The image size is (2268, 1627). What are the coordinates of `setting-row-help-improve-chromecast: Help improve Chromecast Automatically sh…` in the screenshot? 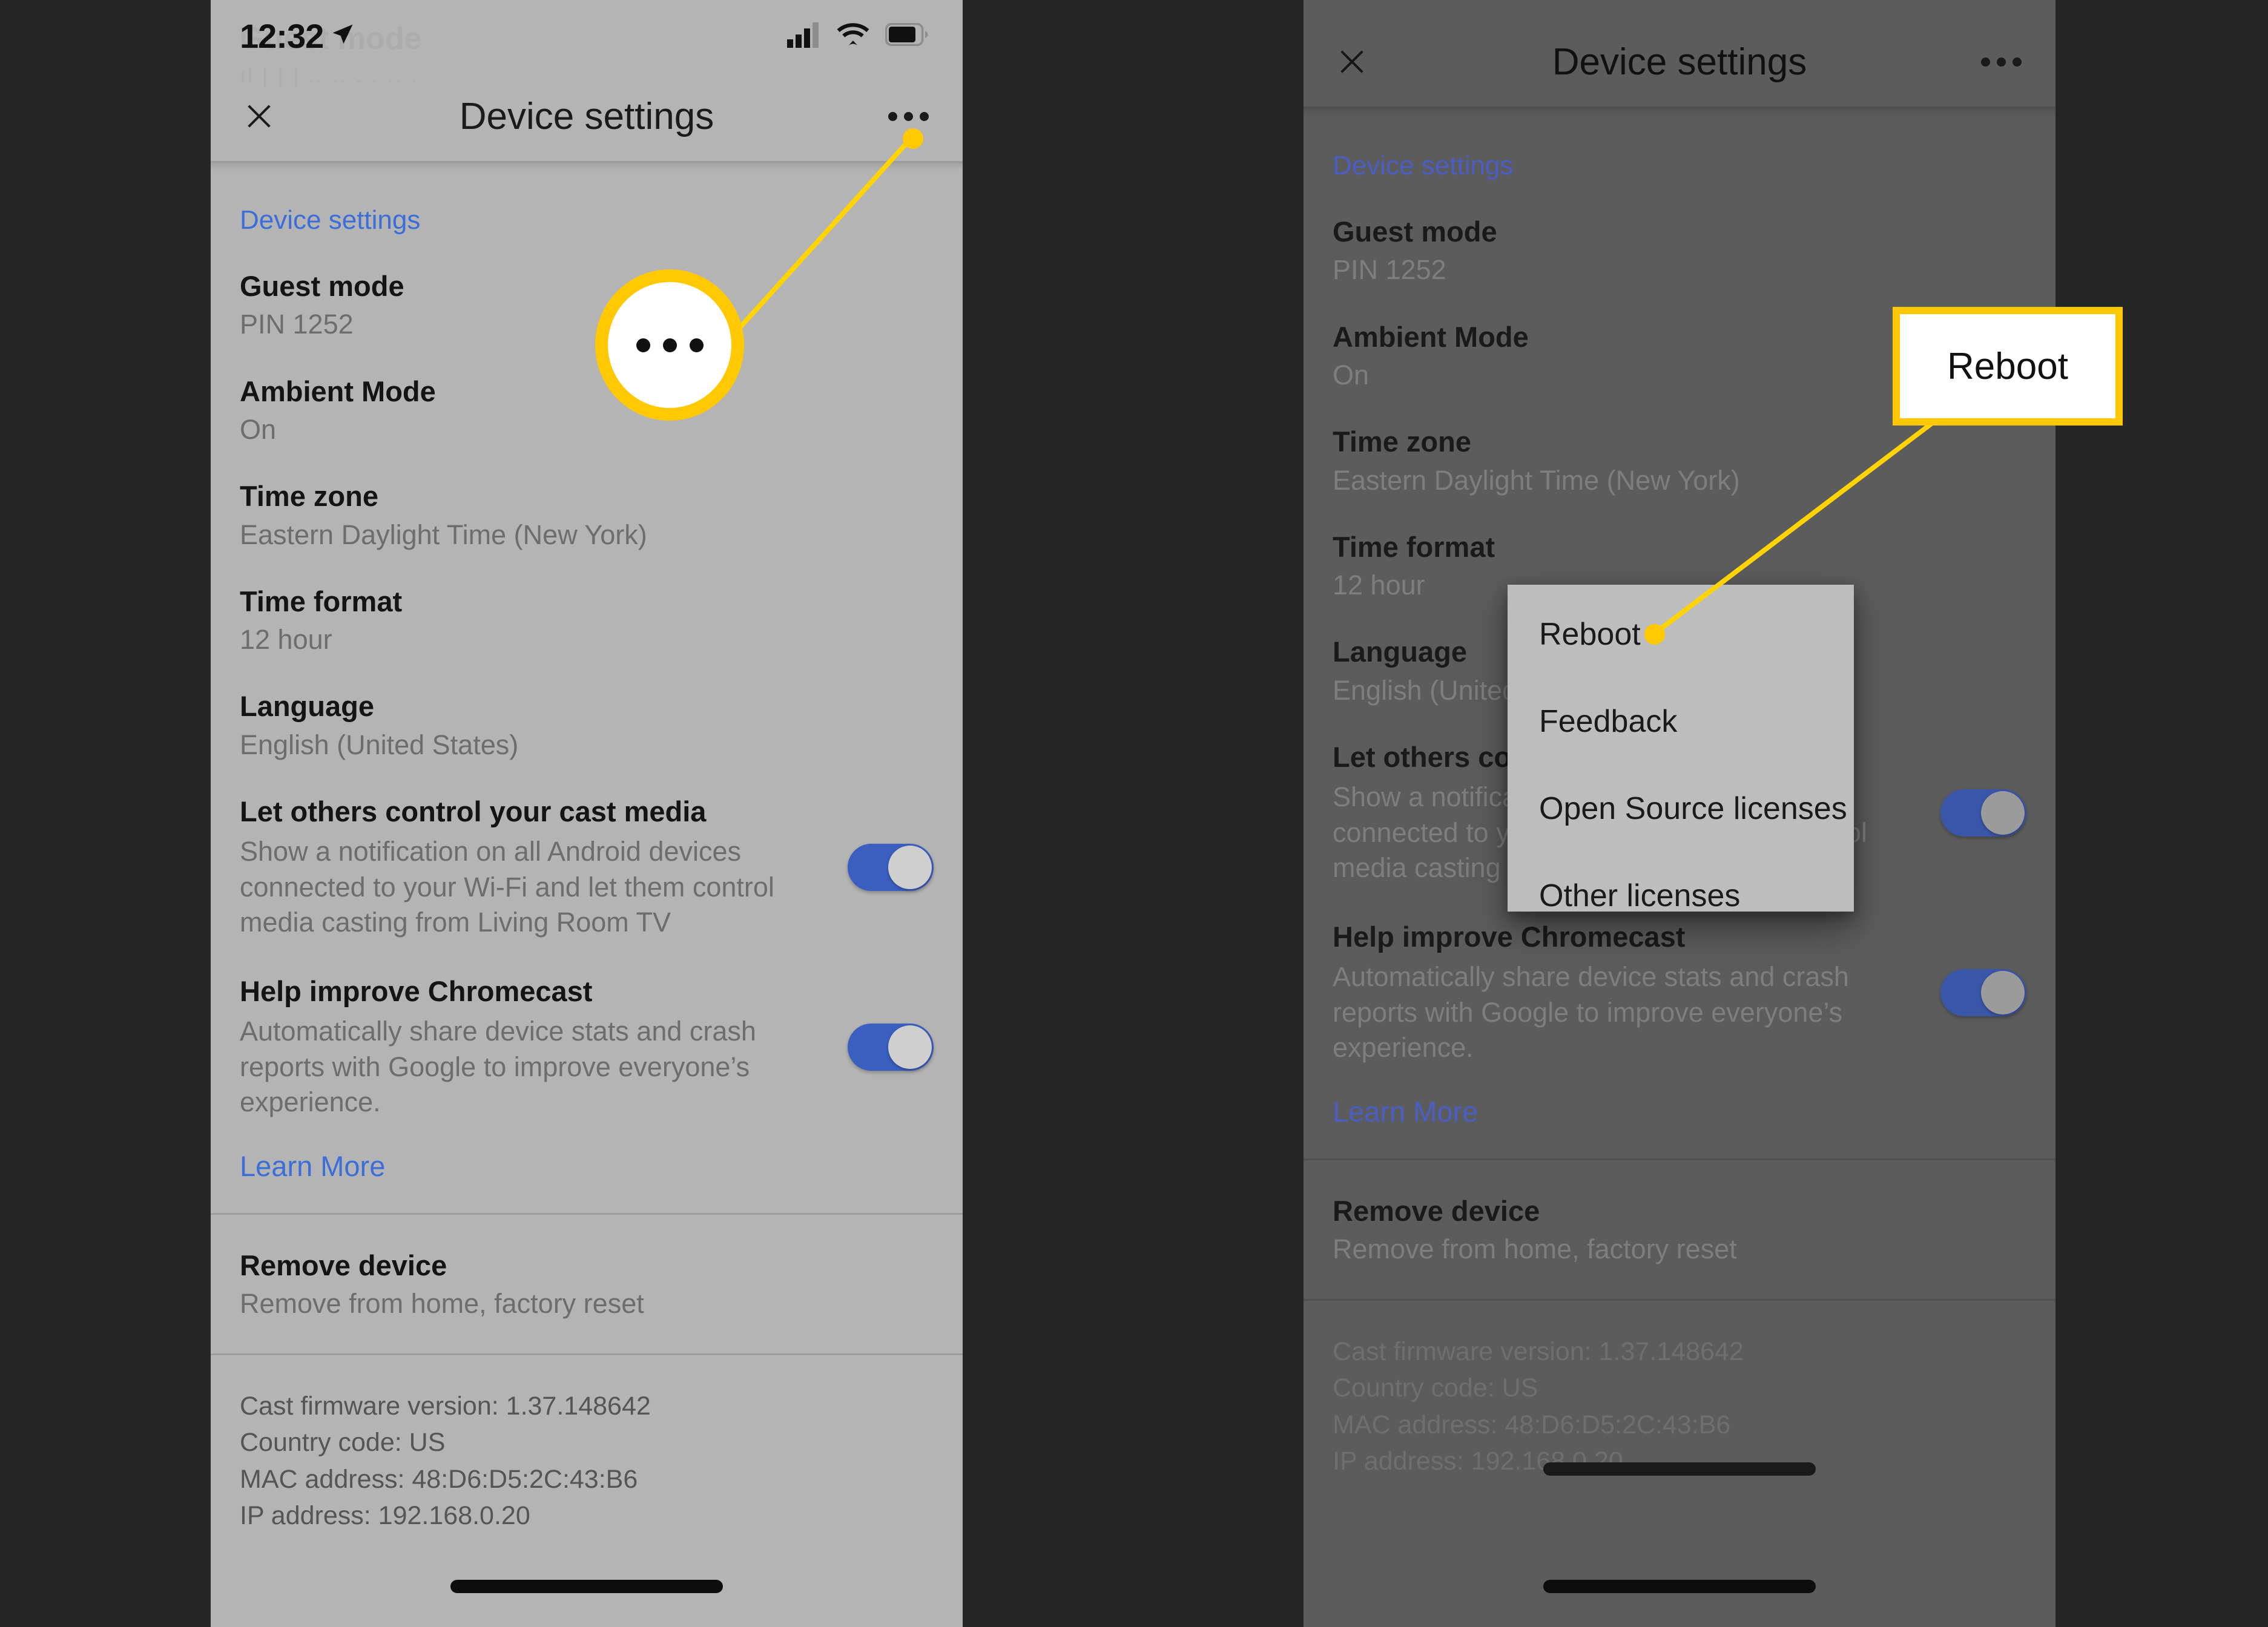 It's located at (587, 1030).